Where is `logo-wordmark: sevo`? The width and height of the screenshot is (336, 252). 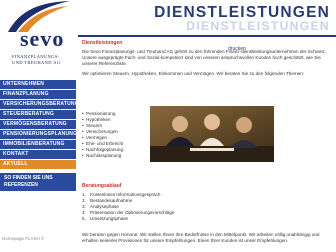
logo-wordmark: sevo is located at coordinates (42, 38).